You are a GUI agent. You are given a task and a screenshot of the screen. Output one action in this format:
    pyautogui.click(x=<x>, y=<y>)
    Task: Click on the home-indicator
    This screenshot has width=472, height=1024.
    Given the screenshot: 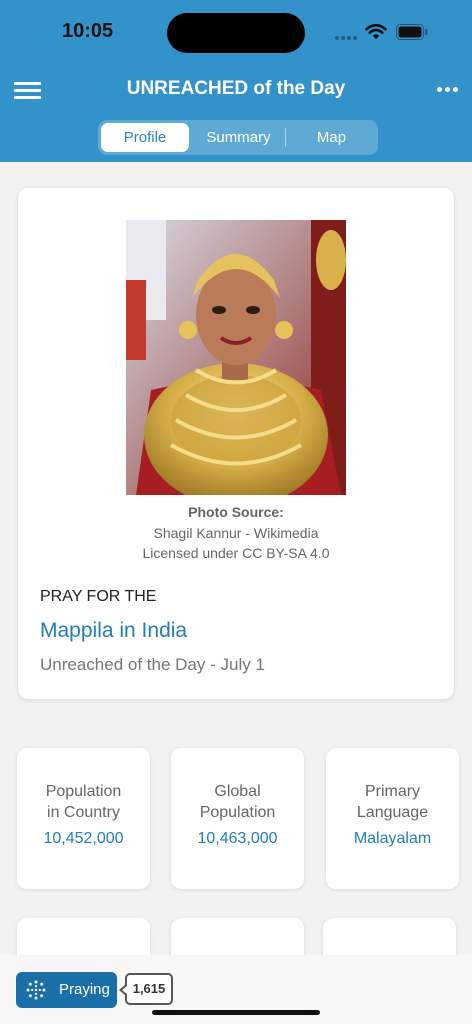 What is the action you would take?
    pyautogui.click(x=236, y=1012)
    